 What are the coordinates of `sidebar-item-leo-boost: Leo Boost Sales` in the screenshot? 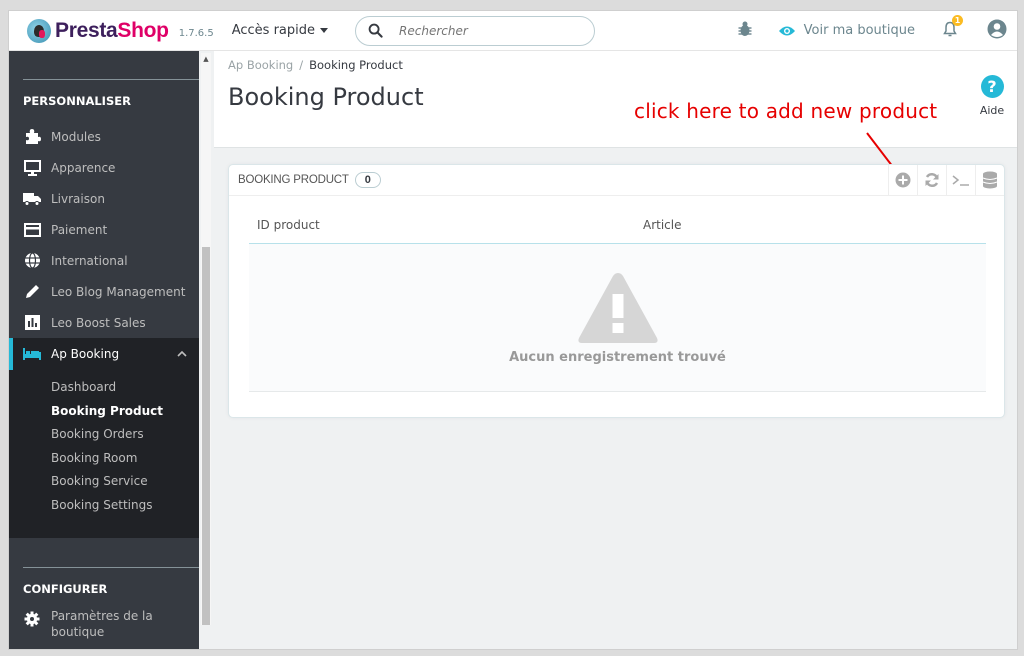 It's located at (104, 322).